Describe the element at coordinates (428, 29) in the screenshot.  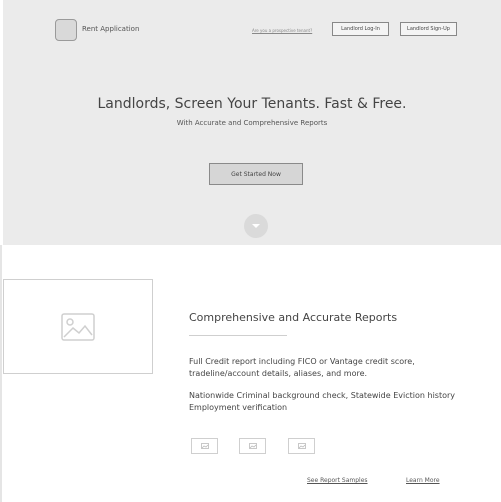
I see `landlord-signup-button: Landlord Sign-Up` at that location.